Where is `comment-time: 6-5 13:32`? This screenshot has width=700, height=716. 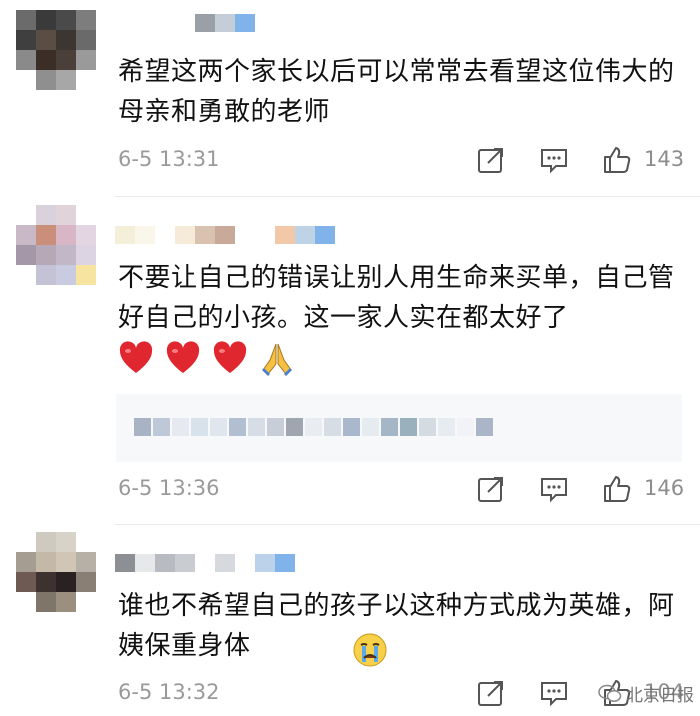
comment-time: 6-5 13:32 is located at coordinates (169, 692).